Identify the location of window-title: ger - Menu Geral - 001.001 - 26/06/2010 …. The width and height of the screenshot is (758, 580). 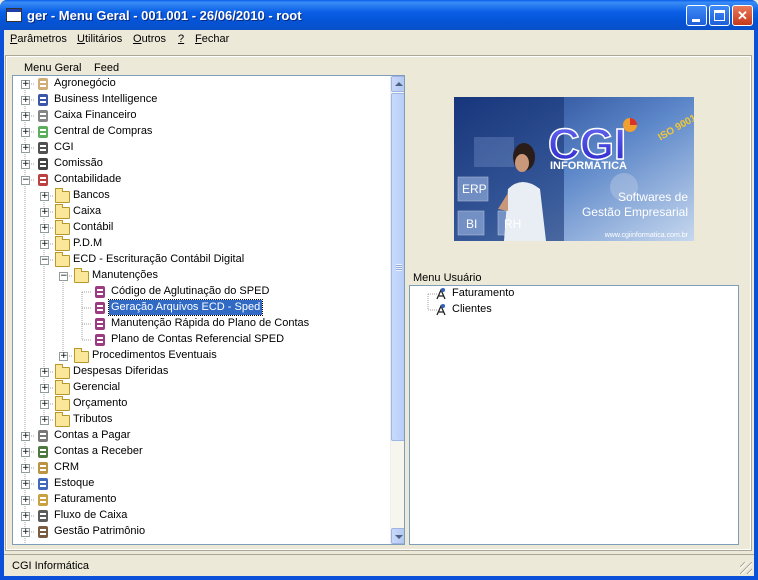
(164, 15).